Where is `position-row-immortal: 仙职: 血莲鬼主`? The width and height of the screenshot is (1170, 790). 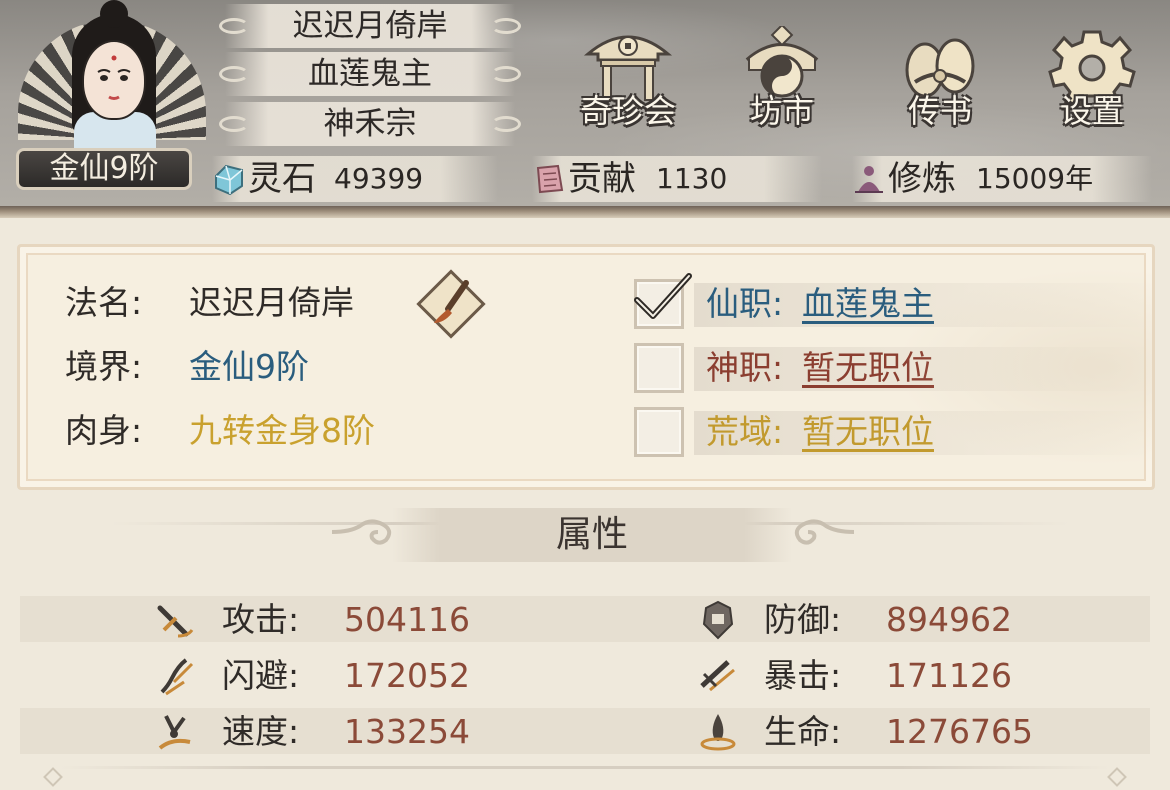 position-row-immortal: 仙职: 血莲鬼主 is located at coordinates (894, 305).